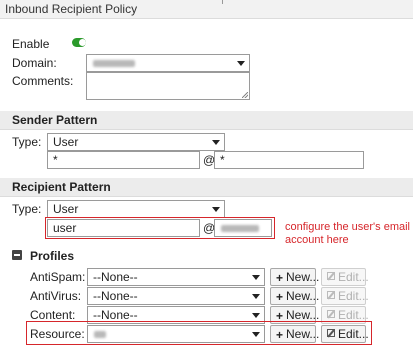 This screenshot has width=413, height=346. I want to click on sender-local-value: *, so click(55, 160).